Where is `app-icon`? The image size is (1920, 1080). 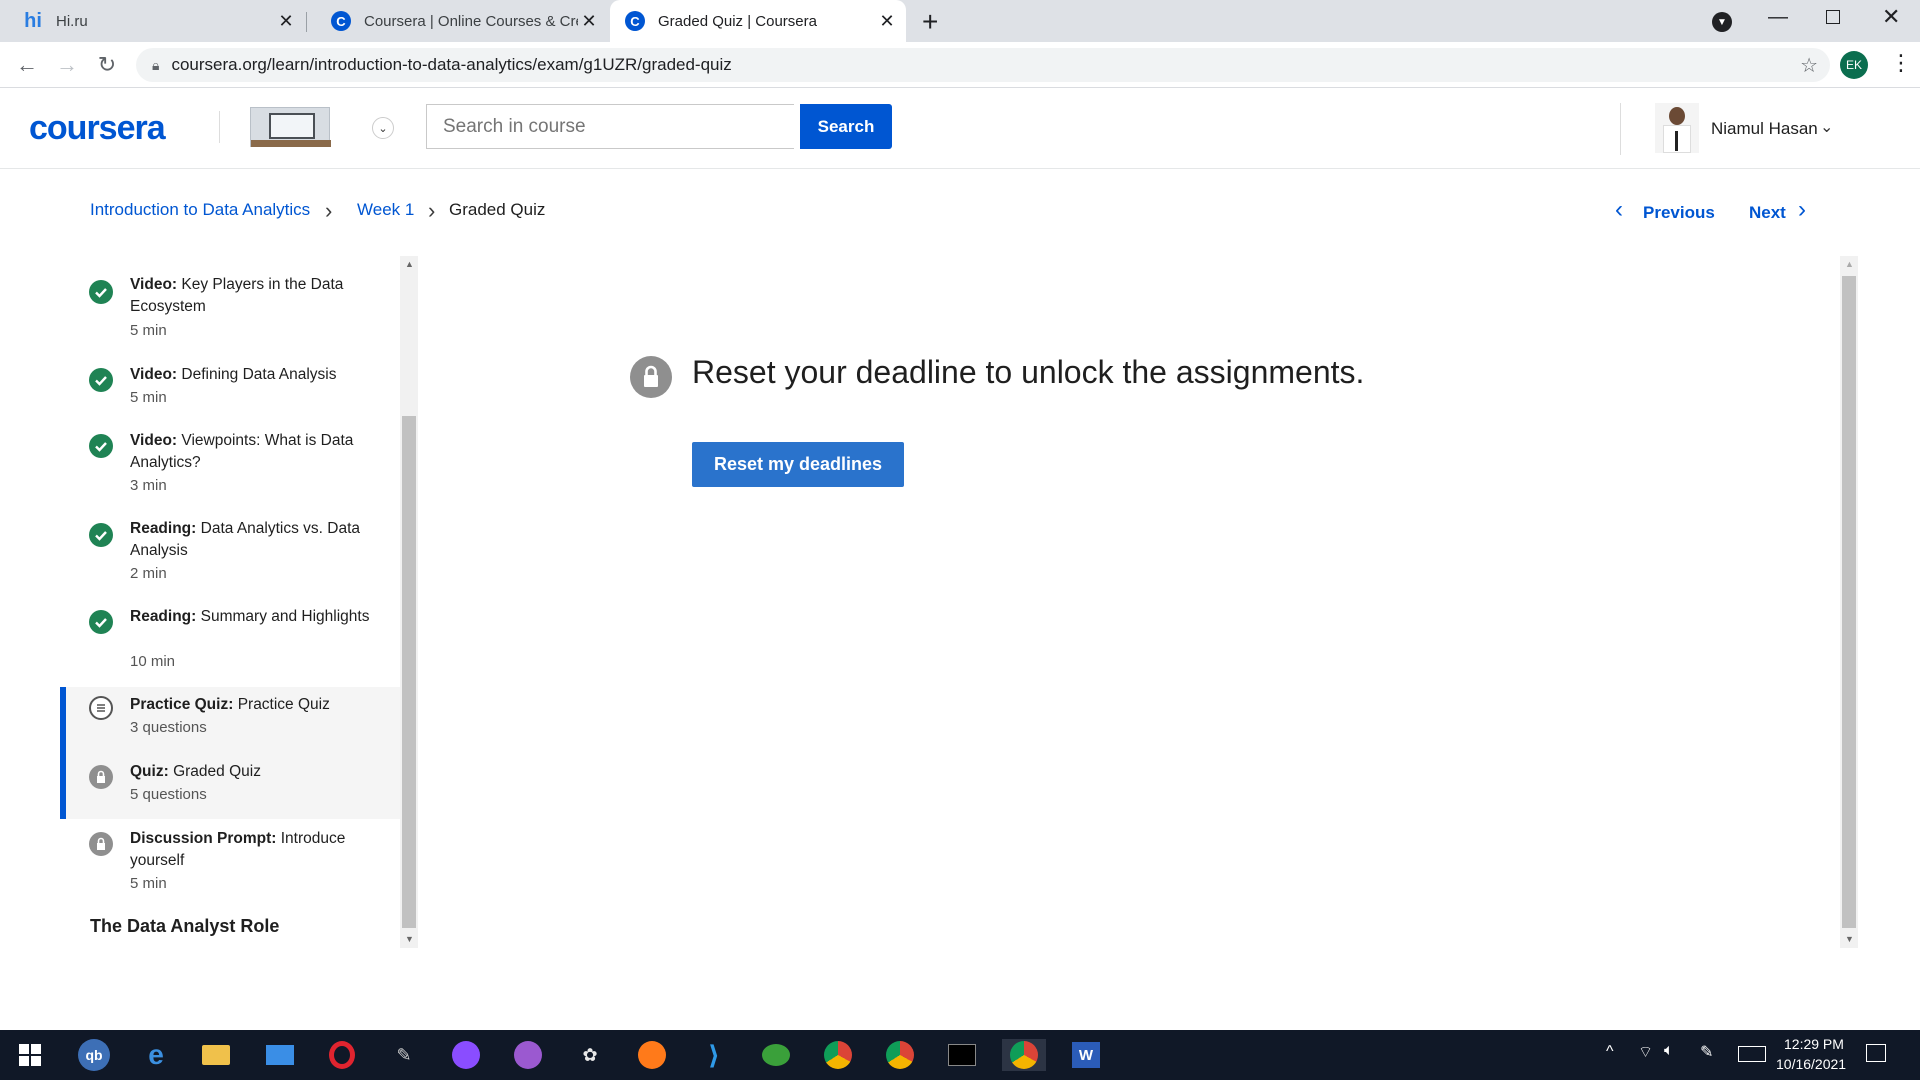 app-icon is located at coordinates (776, 1055).